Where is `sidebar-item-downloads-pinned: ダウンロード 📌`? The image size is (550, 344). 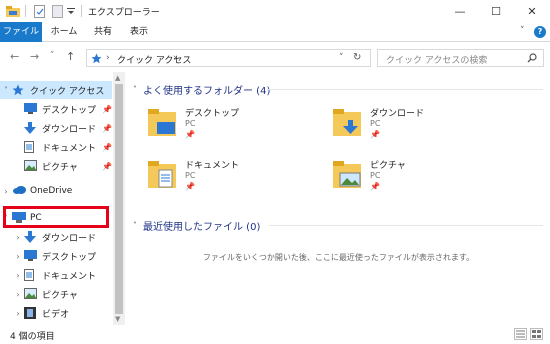 sidebar-item-downloads-pinned: ダウンロード 📌 is located at coordinates (56, 128).